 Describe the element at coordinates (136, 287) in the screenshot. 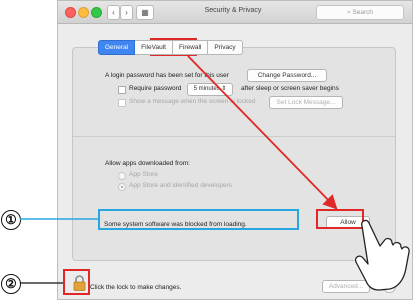

I see `lock-hint-text: Click the lock to make changes.` at that location.